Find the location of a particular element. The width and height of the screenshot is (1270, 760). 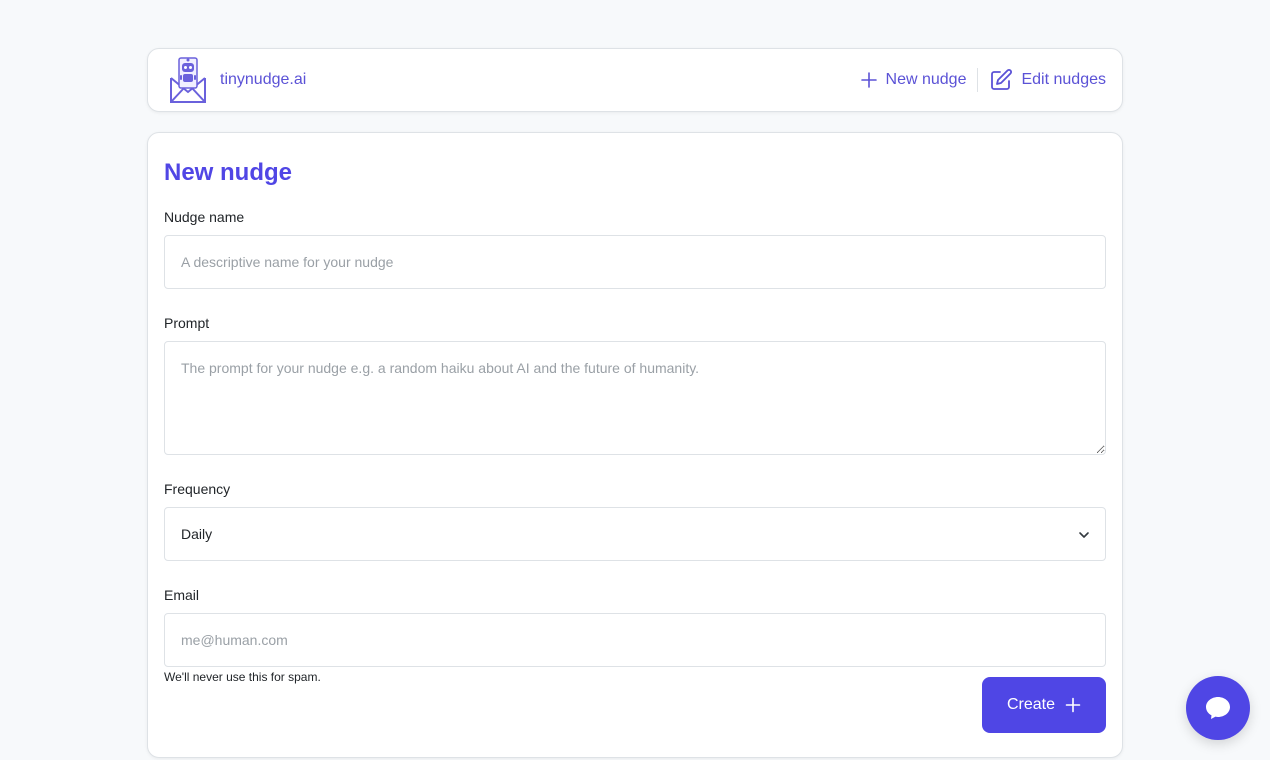

create-button-label: Create is located at coordinates (1031, 704).